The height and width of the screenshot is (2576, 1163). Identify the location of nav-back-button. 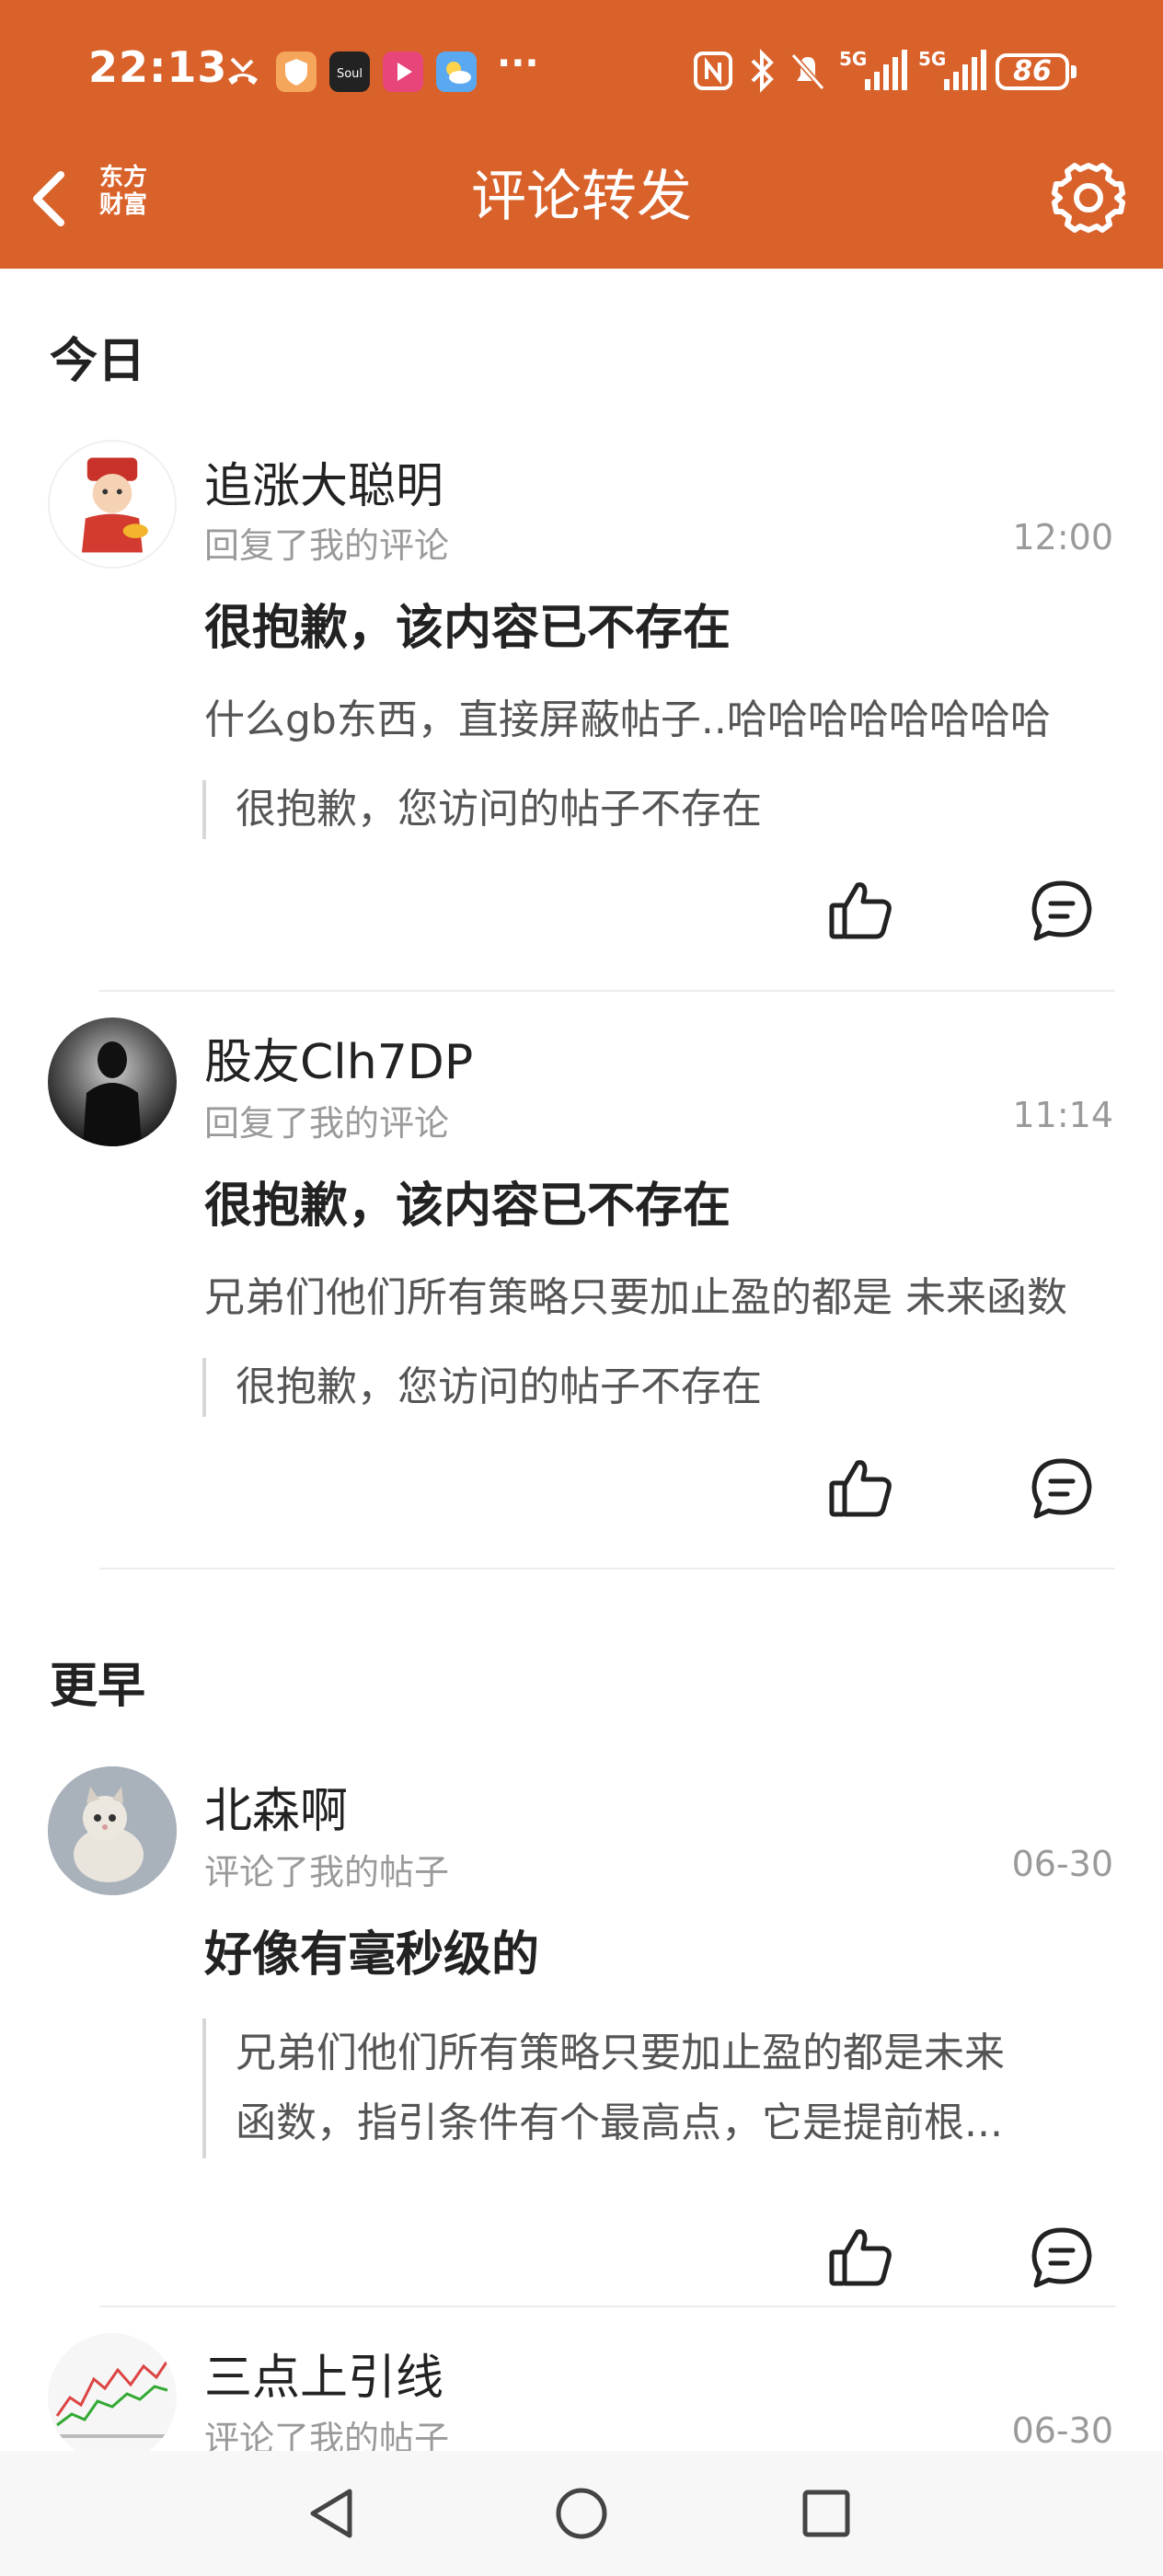
(334, 2513).